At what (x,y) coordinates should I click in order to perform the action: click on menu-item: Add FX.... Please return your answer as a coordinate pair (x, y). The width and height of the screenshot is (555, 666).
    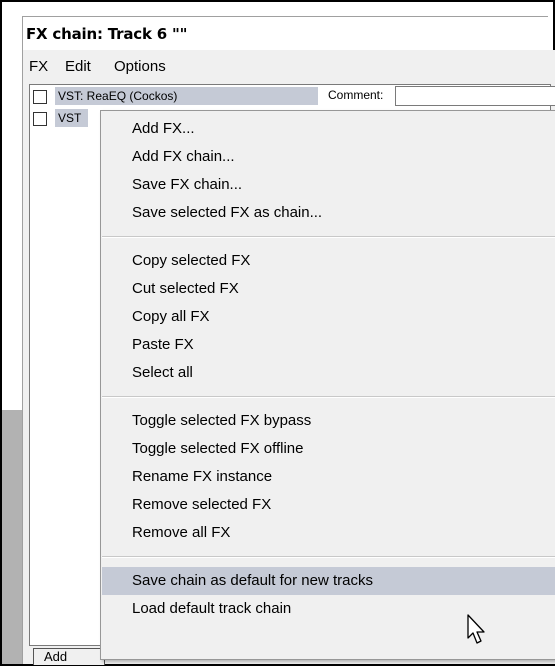
    Looking at the image, I should click on (328, 129).